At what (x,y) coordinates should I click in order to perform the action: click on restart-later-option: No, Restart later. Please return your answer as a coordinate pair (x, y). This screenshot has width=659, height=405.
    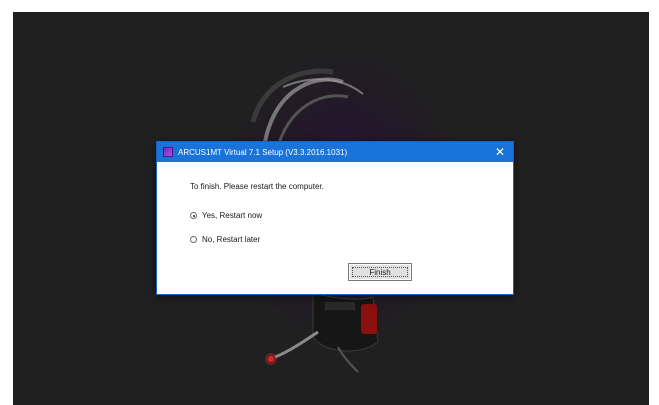
    Looking at the image, I should click on (225, 239).